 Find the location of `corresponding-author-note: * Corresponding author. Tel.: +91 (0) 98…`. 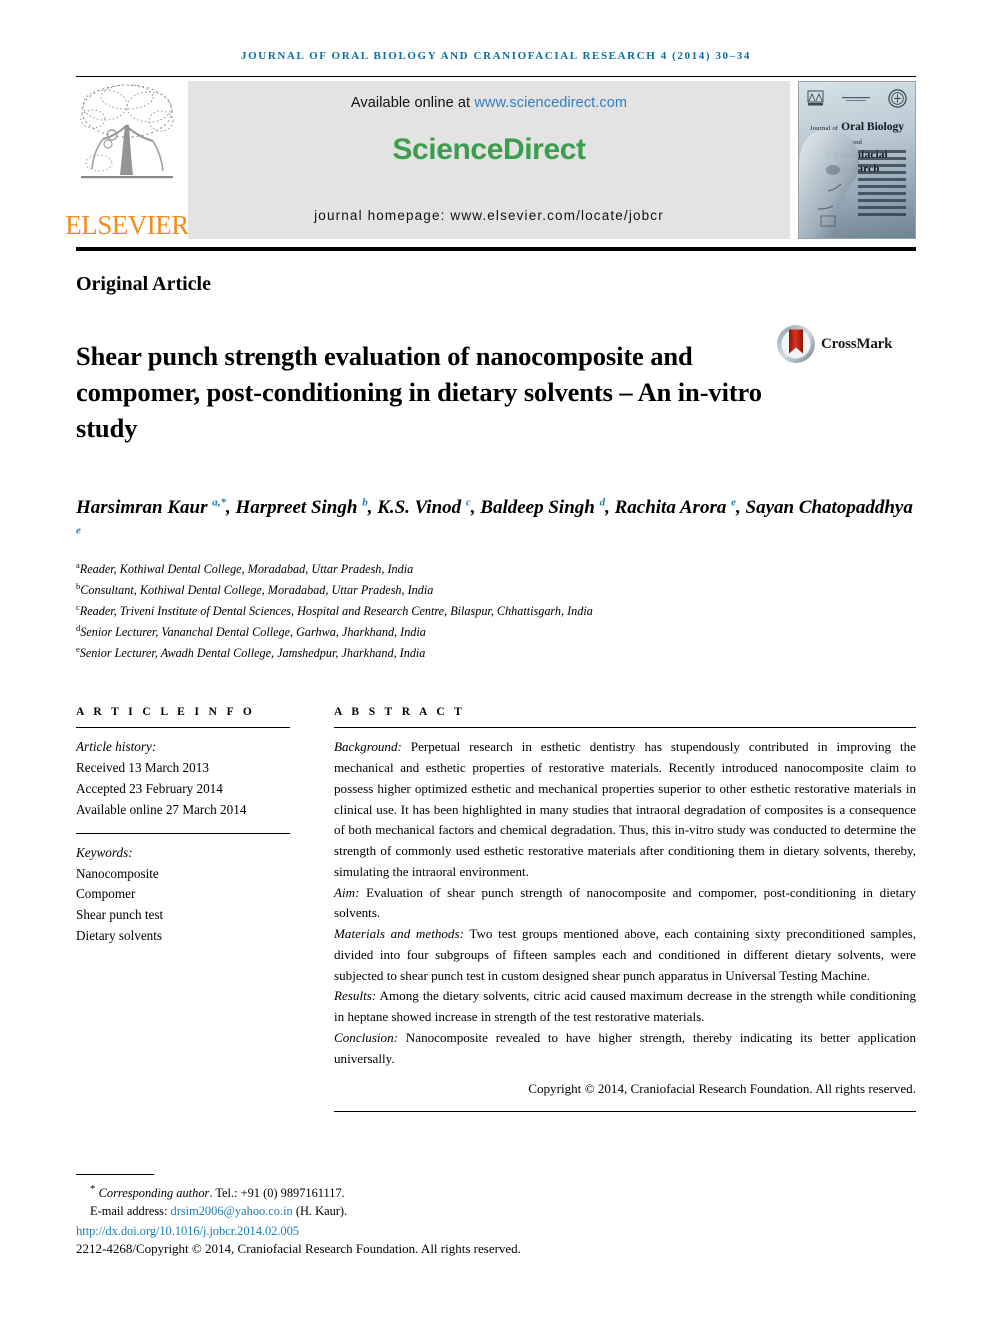

corresponding-author-note: * Corresponding author. Tel.: +91 (0) 98… is located at coordinates (496, 1192).